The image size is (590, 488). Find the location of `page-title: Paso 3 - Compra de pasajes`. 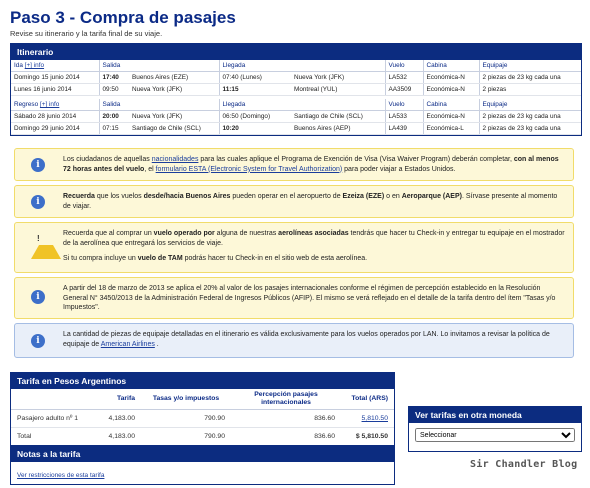

page-title: Paso 3 - Compra de pasajes is located at coordinates (123, 17).